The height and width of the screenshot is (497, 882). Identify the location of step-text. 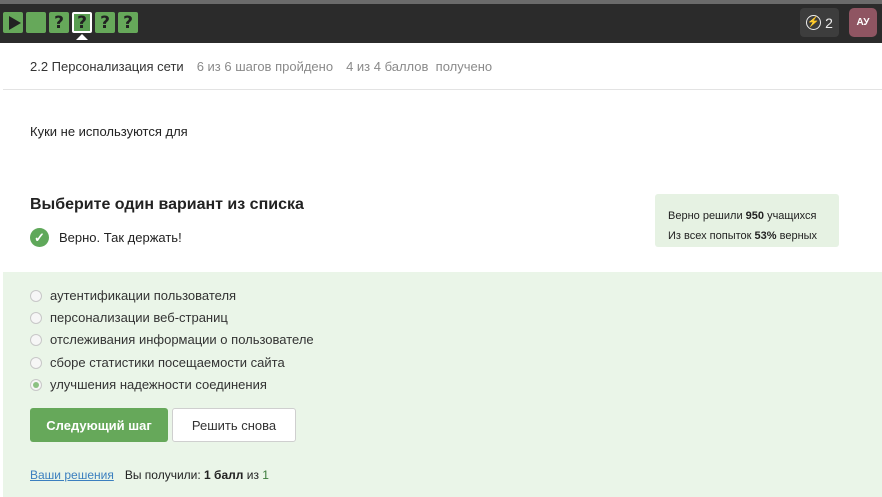
(36, 22).